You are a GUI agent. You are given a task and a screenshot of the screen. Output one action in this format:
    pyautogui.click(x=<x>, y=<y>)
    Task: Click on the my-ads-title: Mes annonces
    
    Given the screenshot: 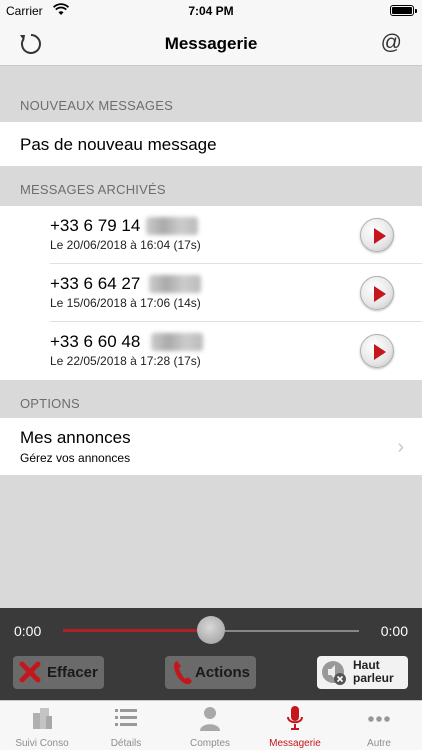 What is the action you would take?
    pyautogui.click(x=75, y=437)
    